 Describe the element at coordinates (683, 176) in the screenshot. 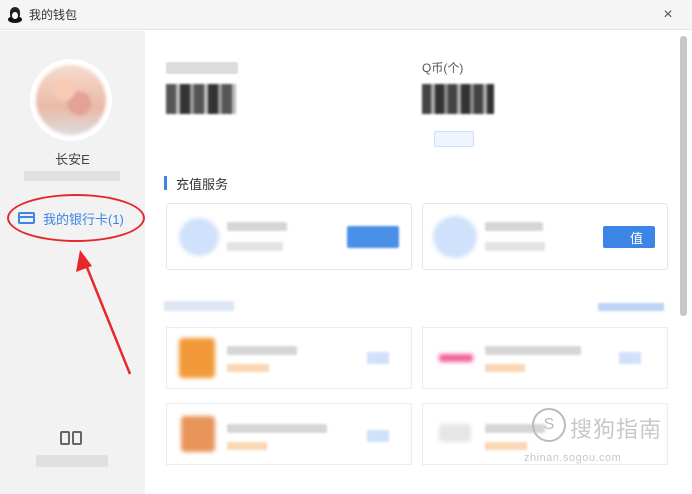

I see `scrollbar` at that location.